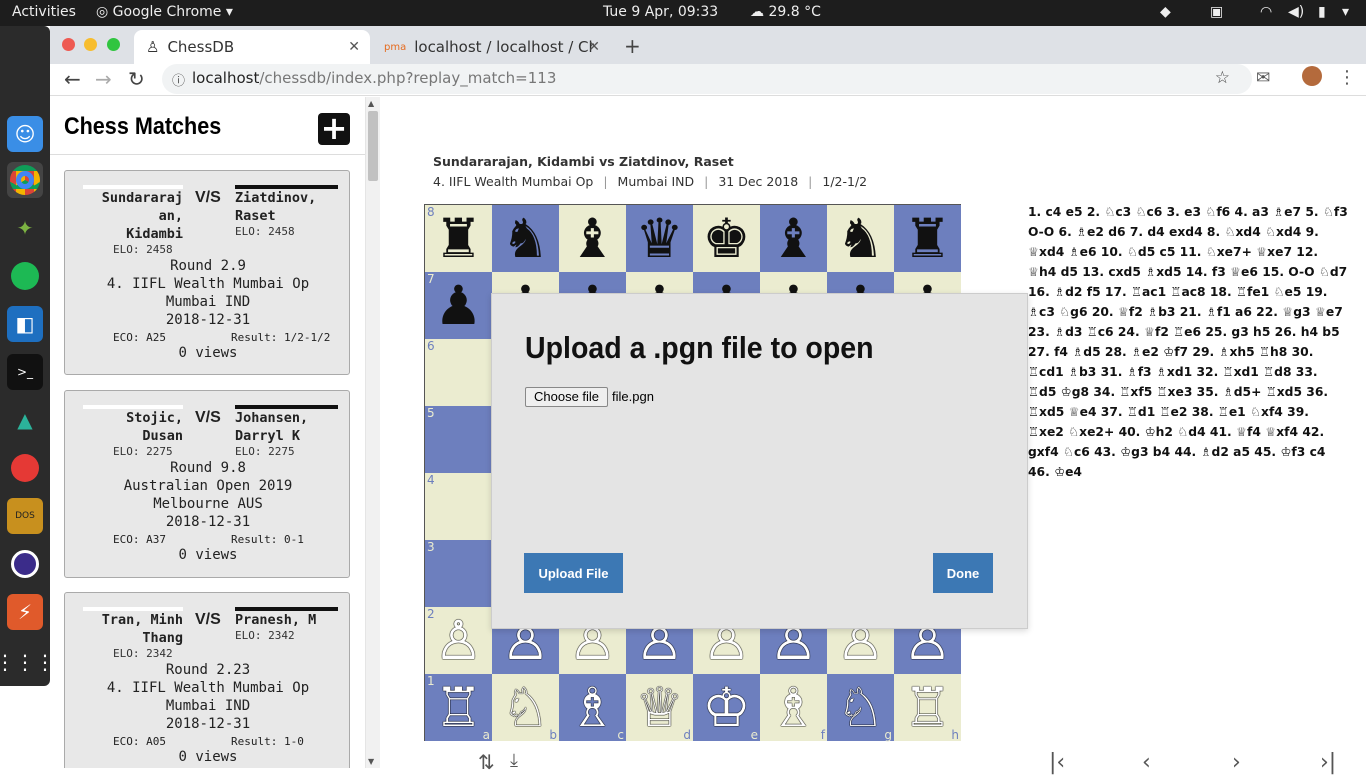 The width and height of the screenshot is (1366, 775). Describe the element at coordinates (136, 79) in the screenshot. I see `reload-icon: ↻` at that location.